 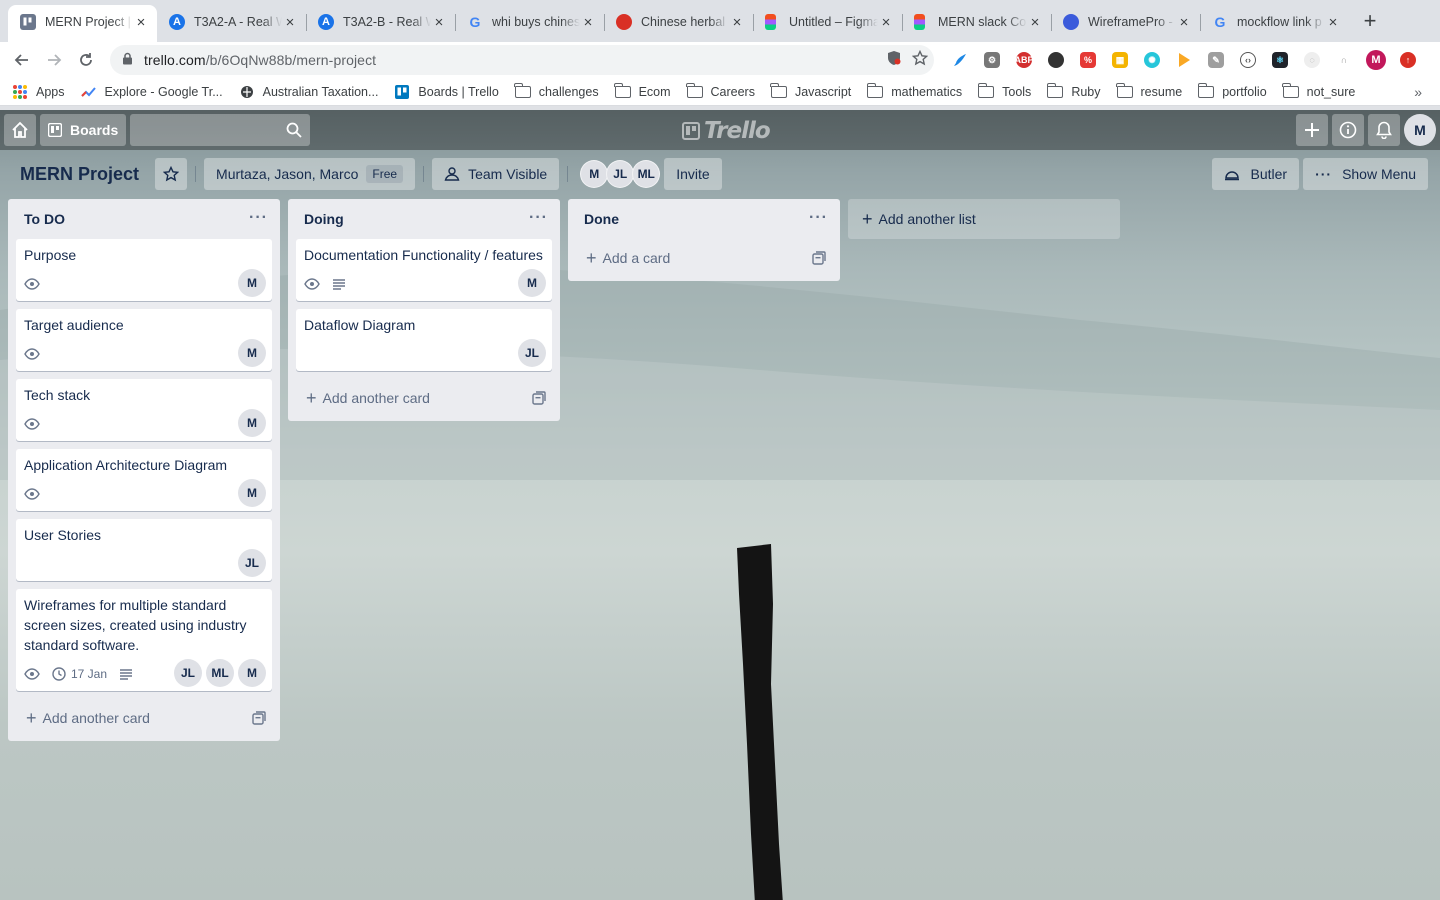 What do you see at coordinates (220, 130) in the screenshot?
I see `board-search-input` at bounding box center [220, 130].